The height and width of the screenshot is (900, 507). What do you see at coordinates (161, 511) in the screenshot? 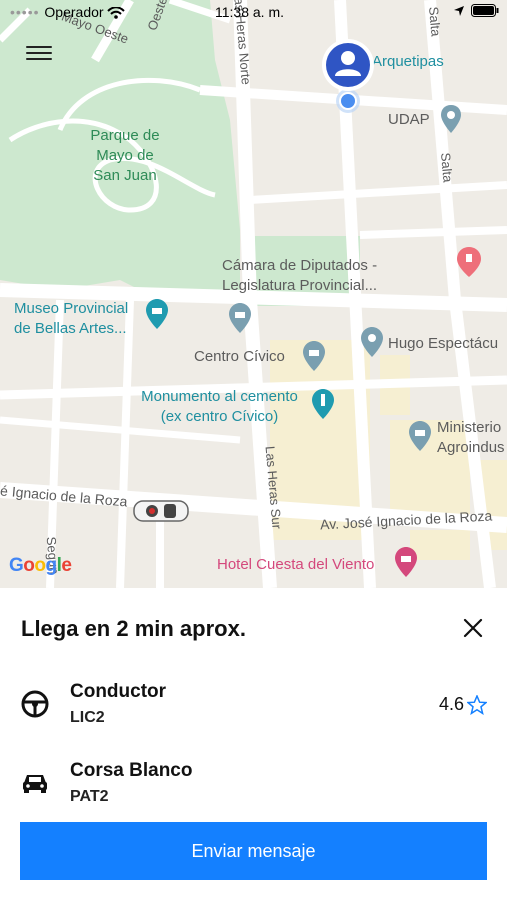
I see `car-marker-icon` at bounding box center [161, 511].